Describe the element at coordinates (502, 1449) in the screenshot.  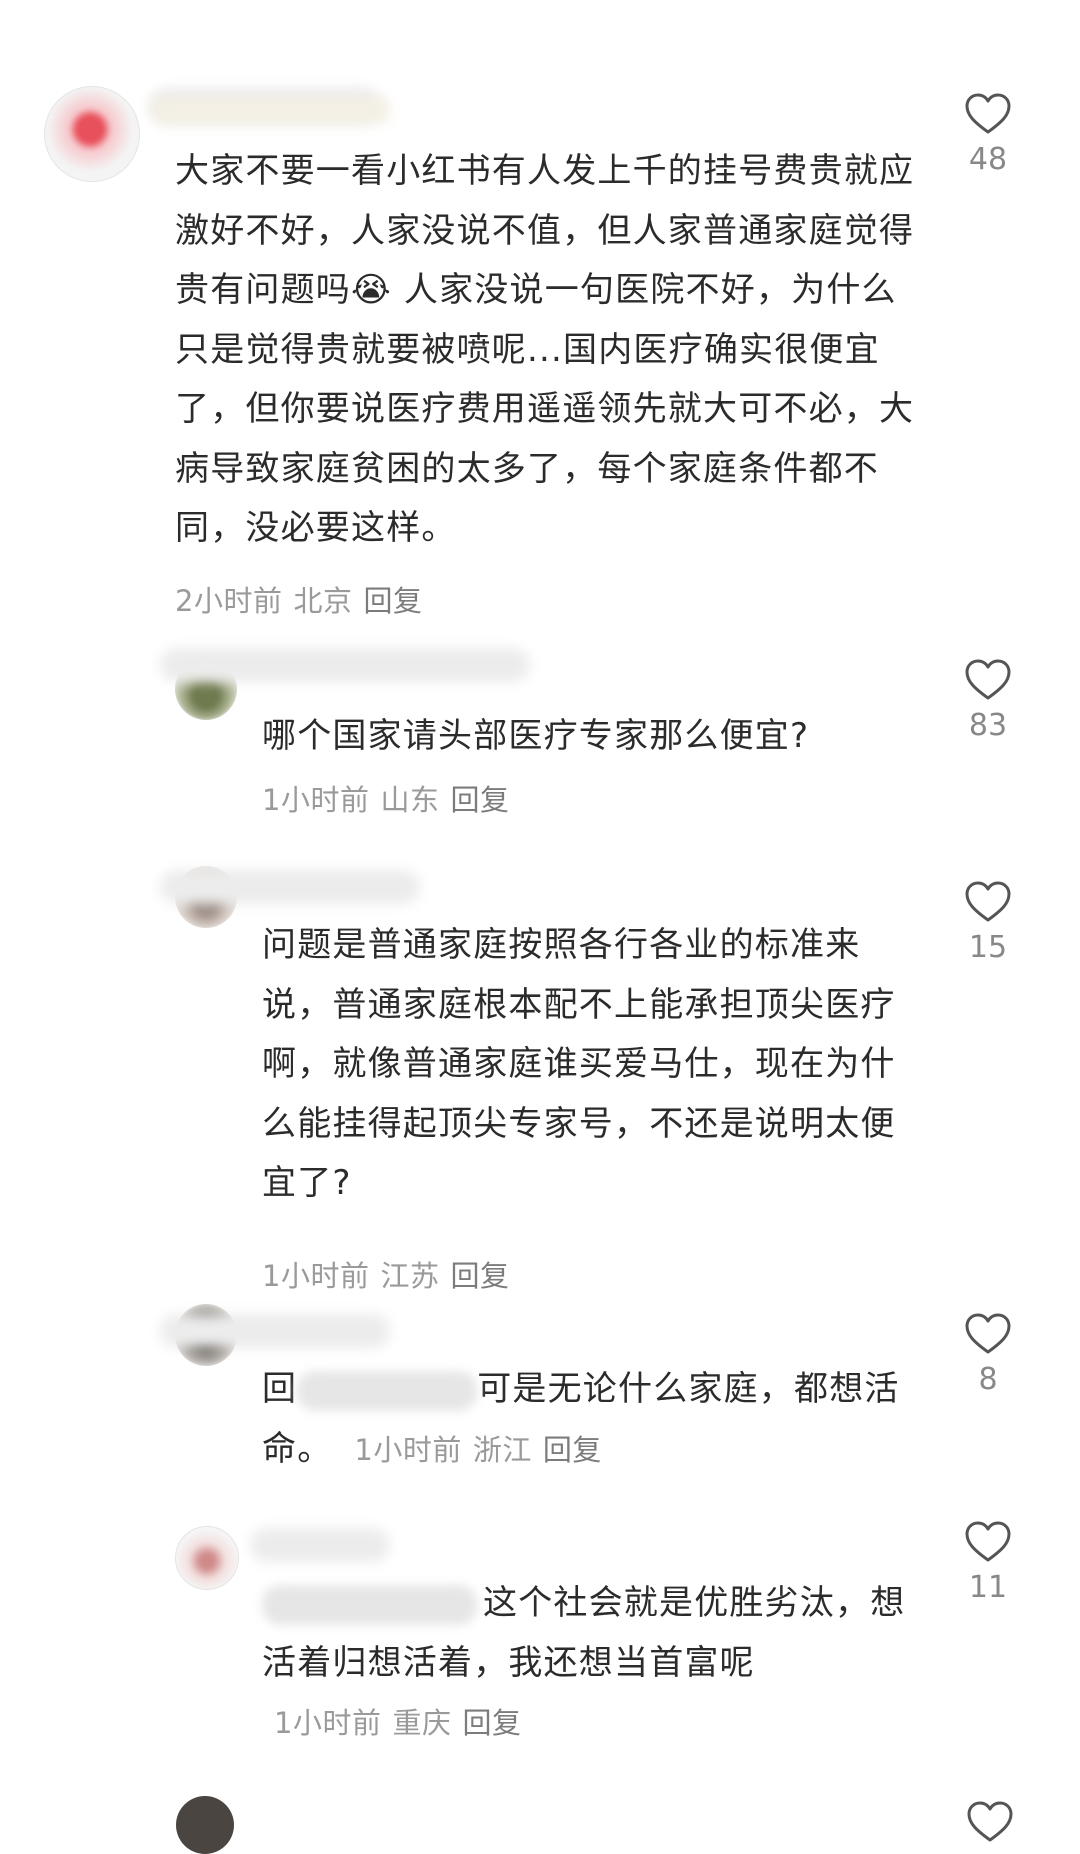
I see `comment-location: 浙江` at that location.